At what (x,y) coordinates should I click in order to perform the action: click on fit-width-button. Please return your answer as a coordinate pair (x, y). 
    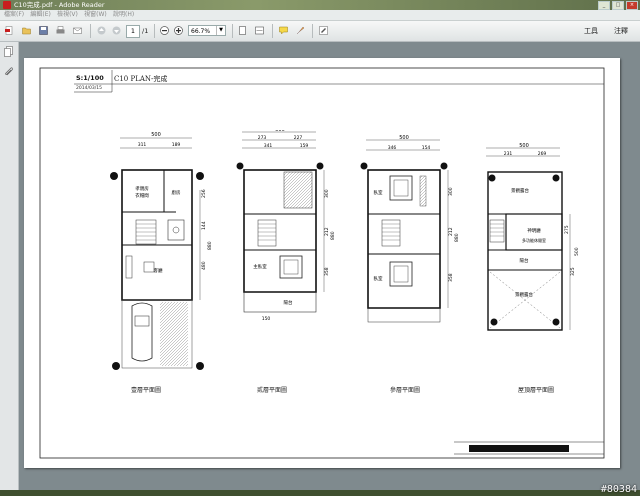
    Looking at the image, I should click on (260, 30).